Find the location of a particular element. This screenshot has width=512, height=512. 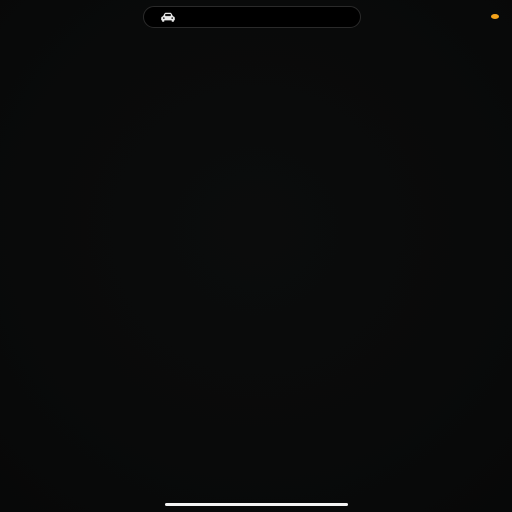

car-icon is located at coordinates (168, 17).